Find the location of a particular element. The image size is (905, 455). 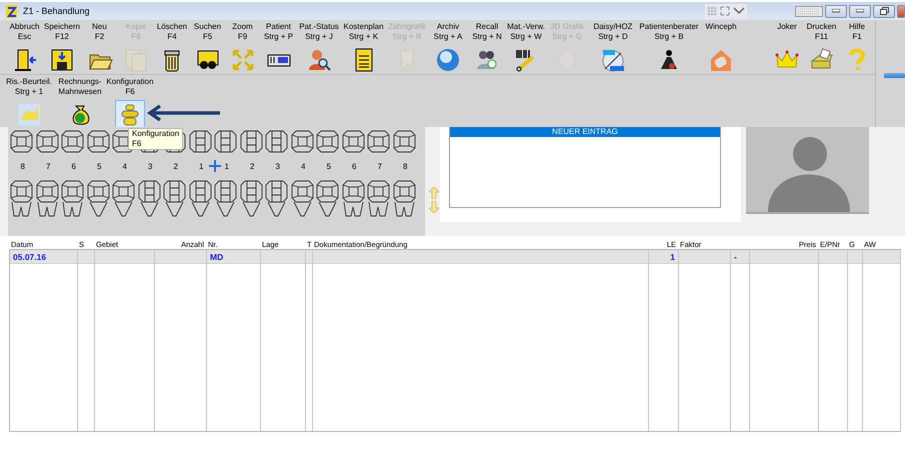

window-title: Z1 - Behandlung is located at coordinates (56, 11).